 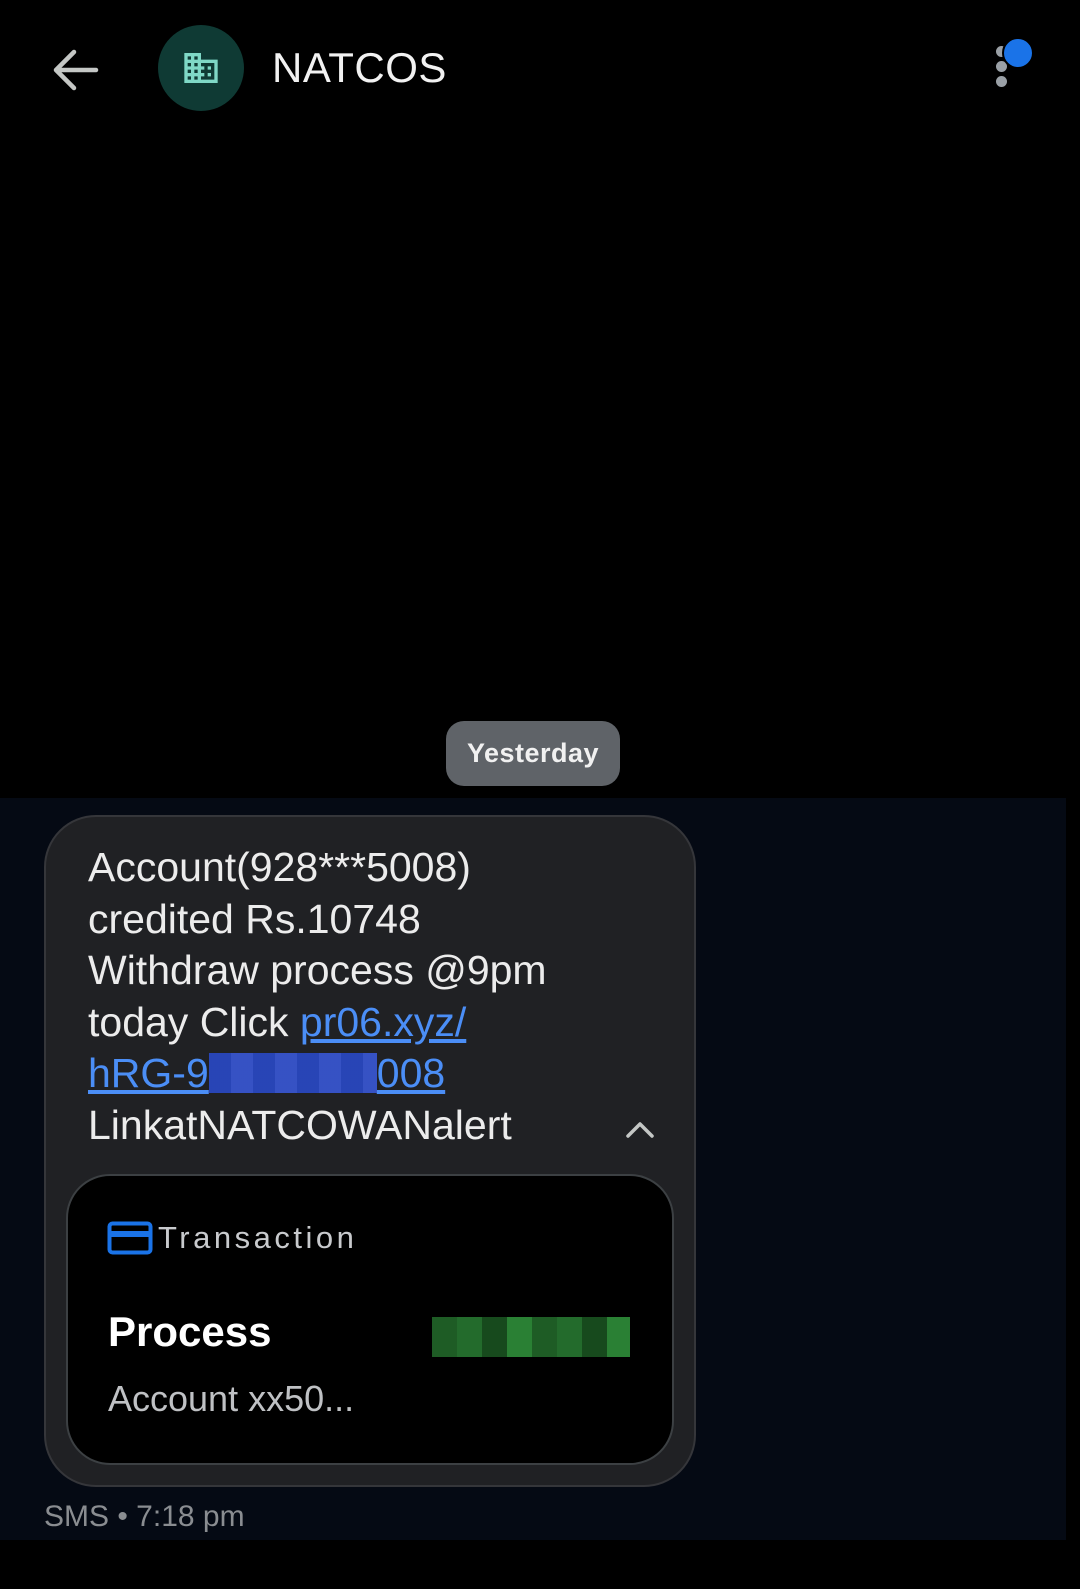 I want to click on building-icon, so click(x=201, y=68).